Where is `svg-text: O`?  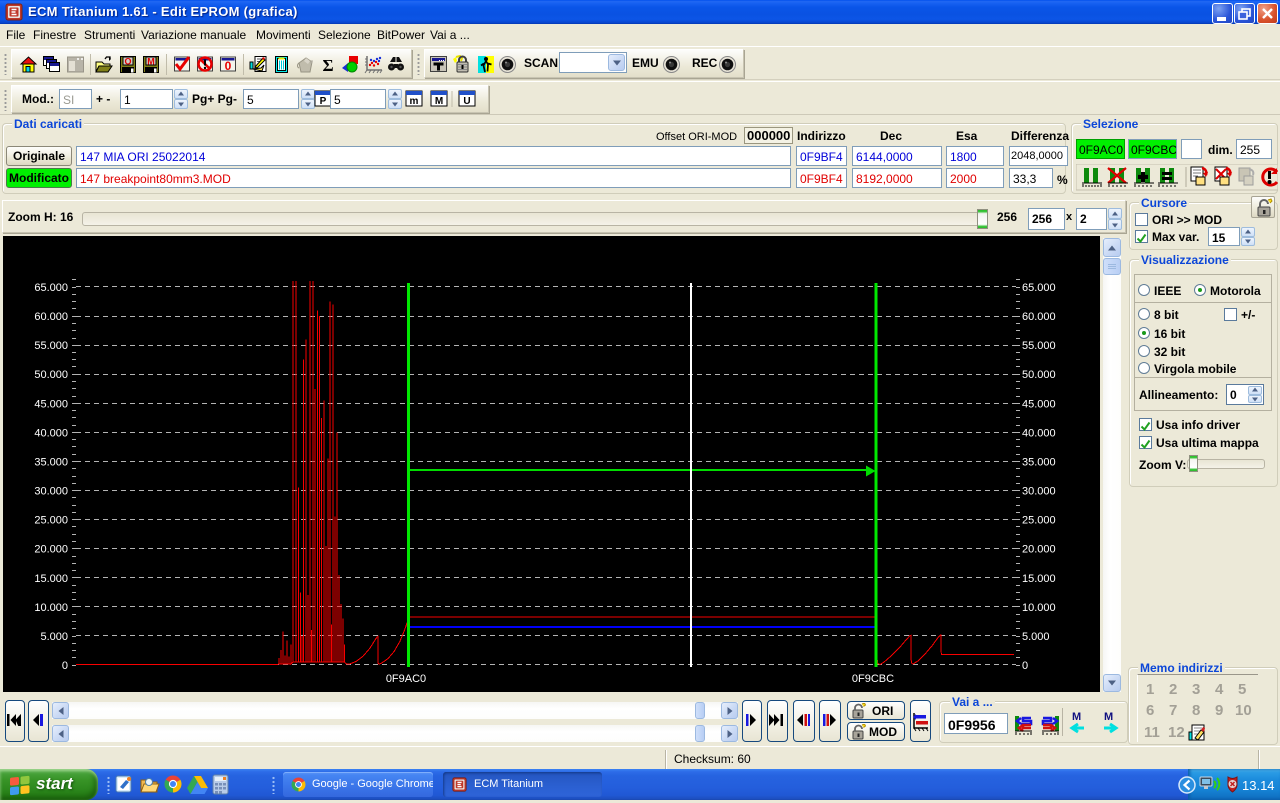
svg-text: O is located at coordinates (127, 62).